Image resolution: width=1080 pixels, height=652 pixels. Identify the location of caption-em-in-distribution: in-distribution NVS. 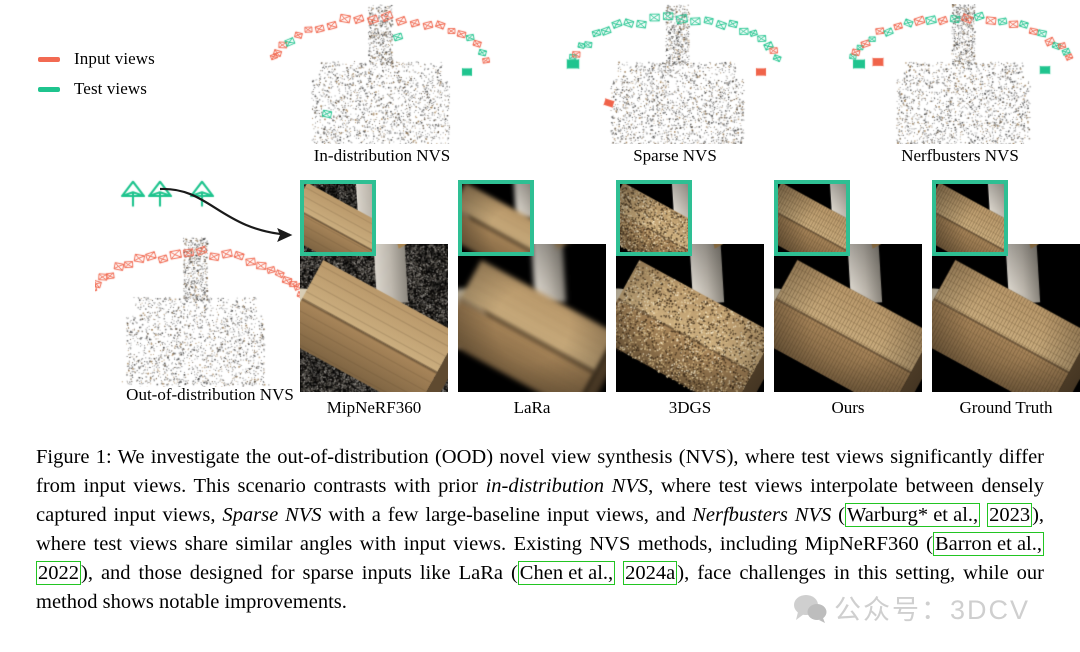
(567, 486).